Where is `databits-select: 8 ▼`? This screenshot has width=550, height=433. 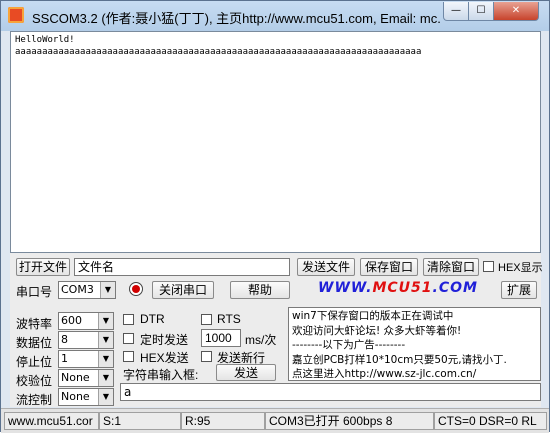 databits-select: 8 ▼ is located at coordinates (86, 340).